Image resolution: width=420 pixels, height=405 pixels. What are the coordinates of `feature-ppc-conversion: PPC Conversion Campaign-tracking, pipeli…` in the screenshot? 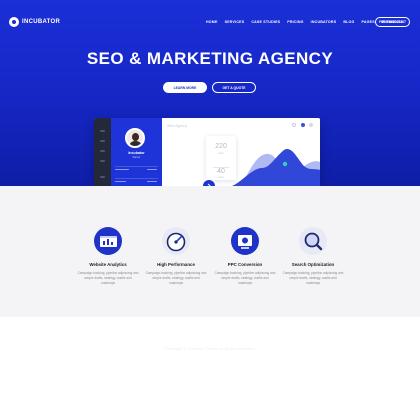 It's located at (245, 256).